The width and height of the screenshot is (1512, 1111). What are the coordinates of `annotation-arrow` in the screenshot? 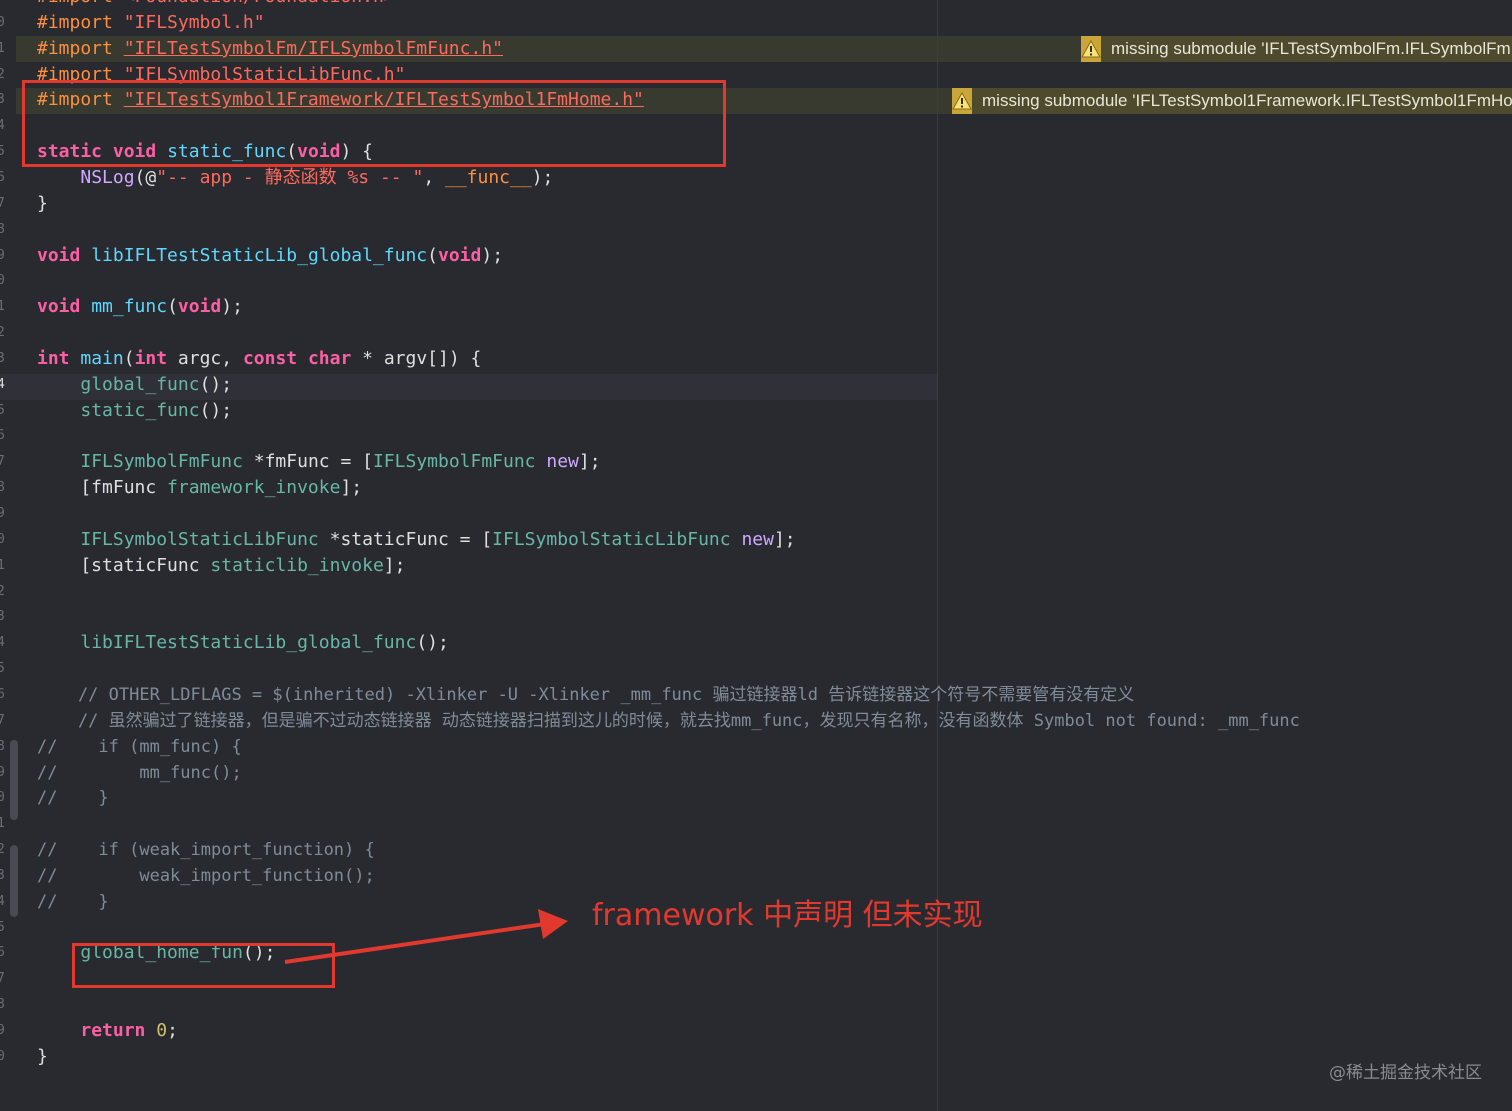 It's located at (426, 936).